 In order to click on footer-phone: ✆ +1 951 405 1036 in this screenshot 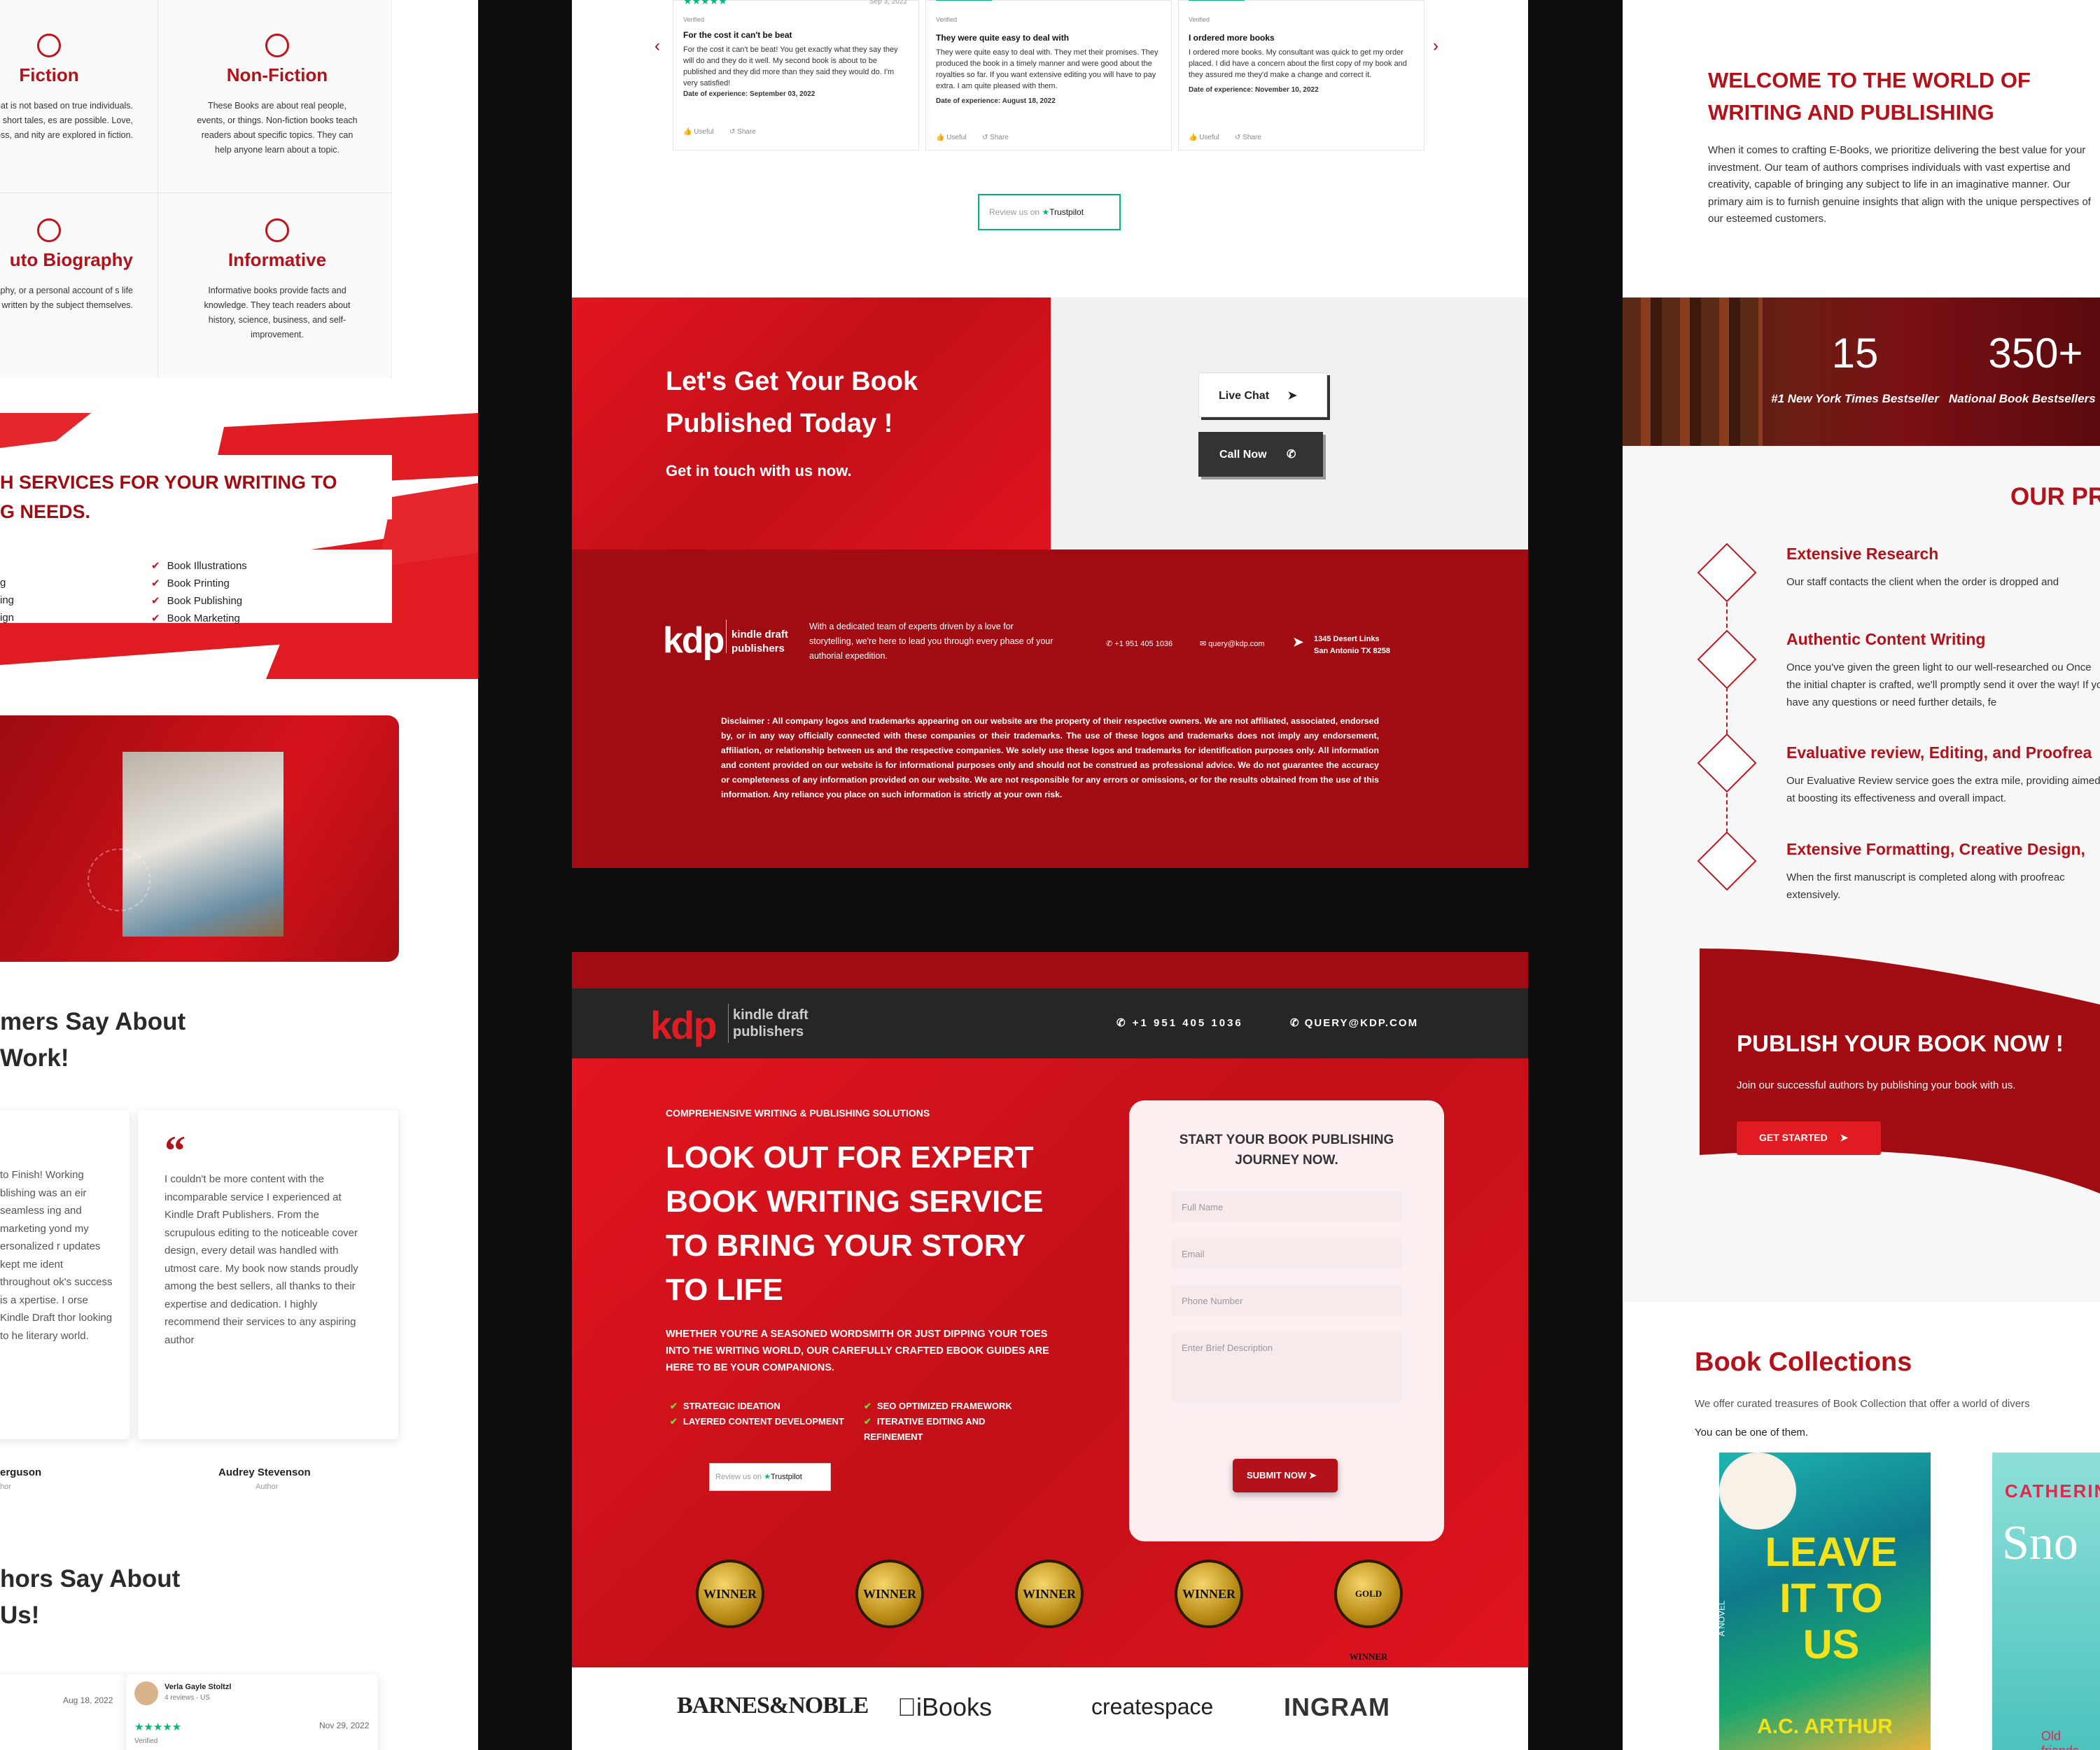, I will do `click(1139, 643)`.